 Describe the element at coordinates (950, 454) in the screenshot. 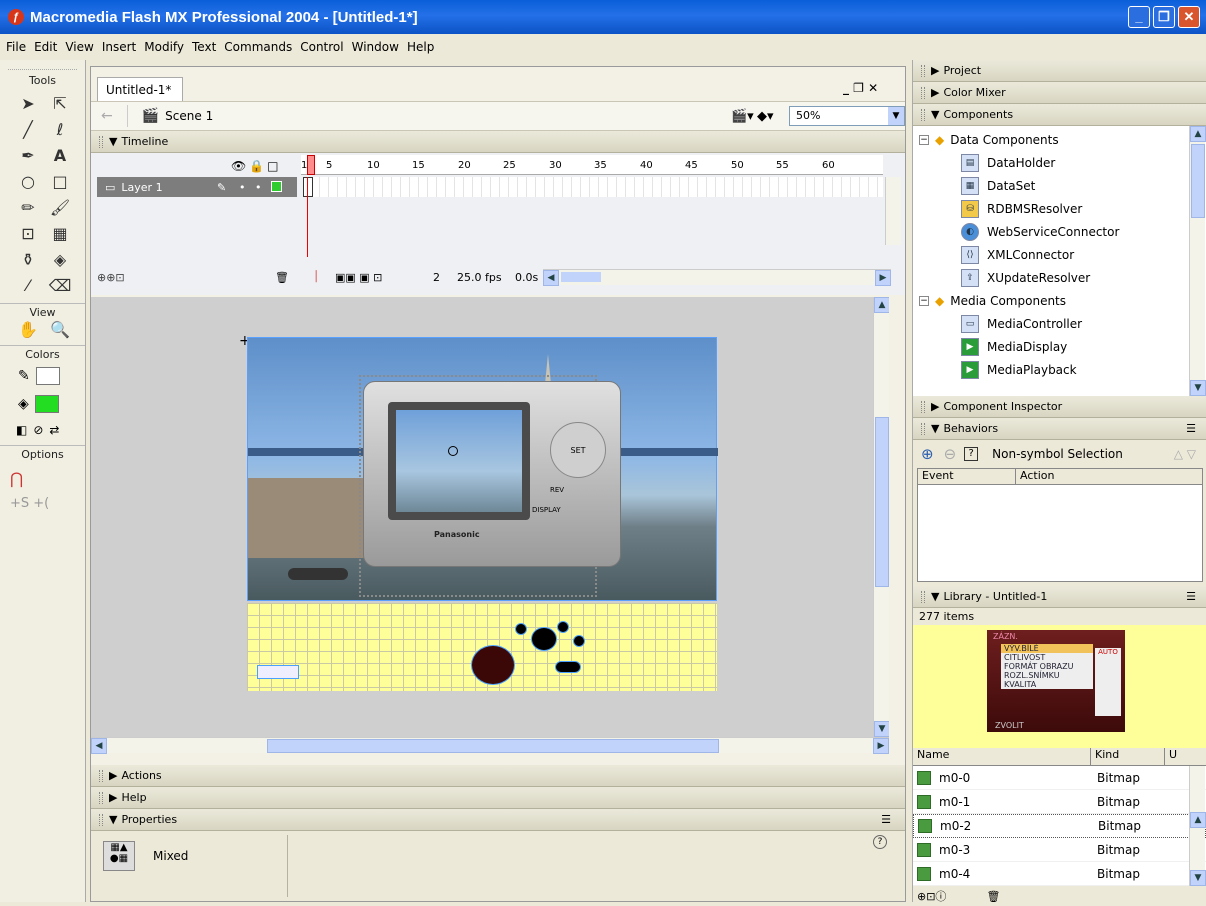

I see `remove-behavior-icon: ⊖` at that location.